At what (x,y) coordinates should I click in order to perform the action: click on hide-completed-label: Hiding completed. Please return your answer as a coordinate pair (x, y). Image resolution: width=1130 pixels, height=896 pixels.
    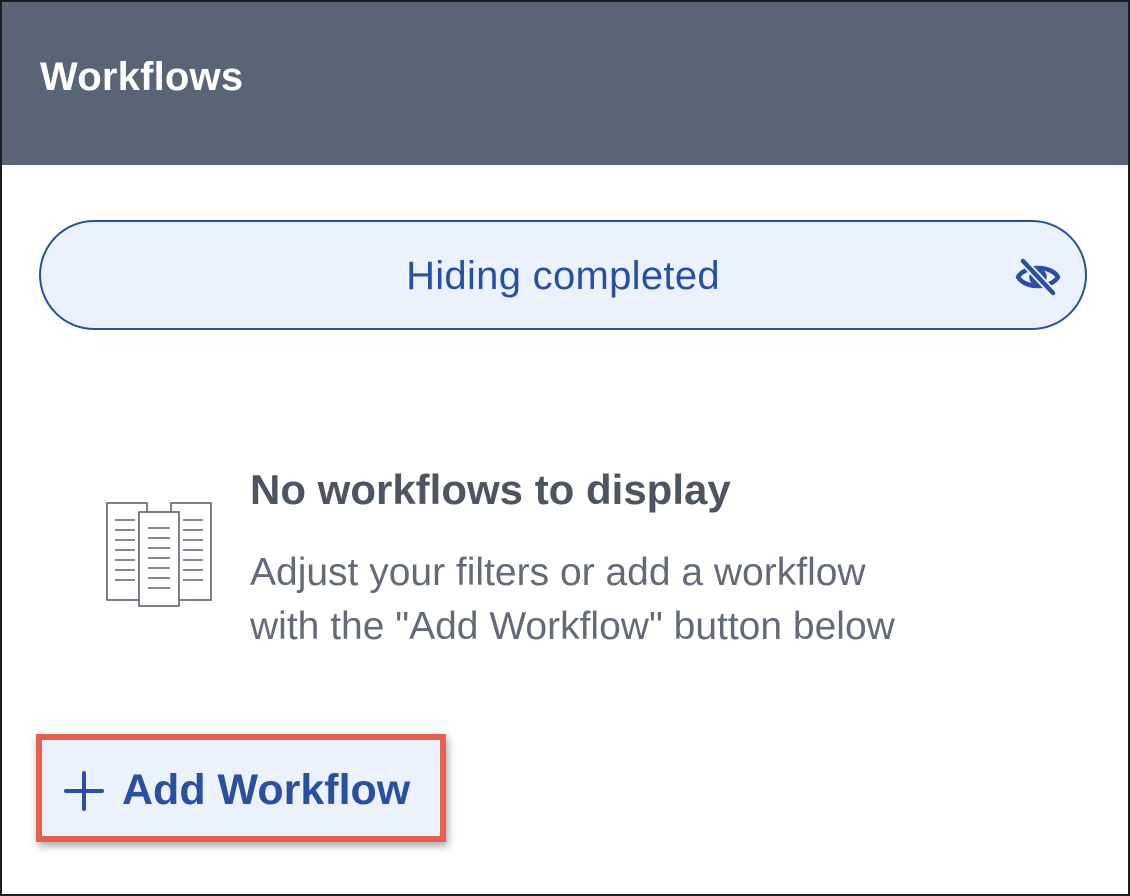
    Looking at the image, I should click on (563, 276).